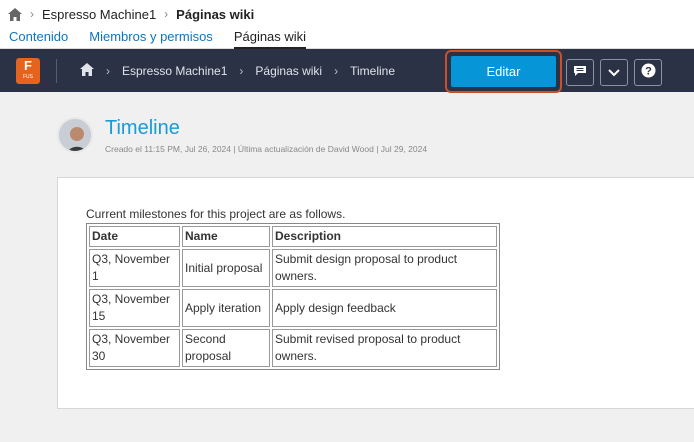 This screenshot has height=442, width=694. I want to click on logo-letter: F, so click(28, 65).